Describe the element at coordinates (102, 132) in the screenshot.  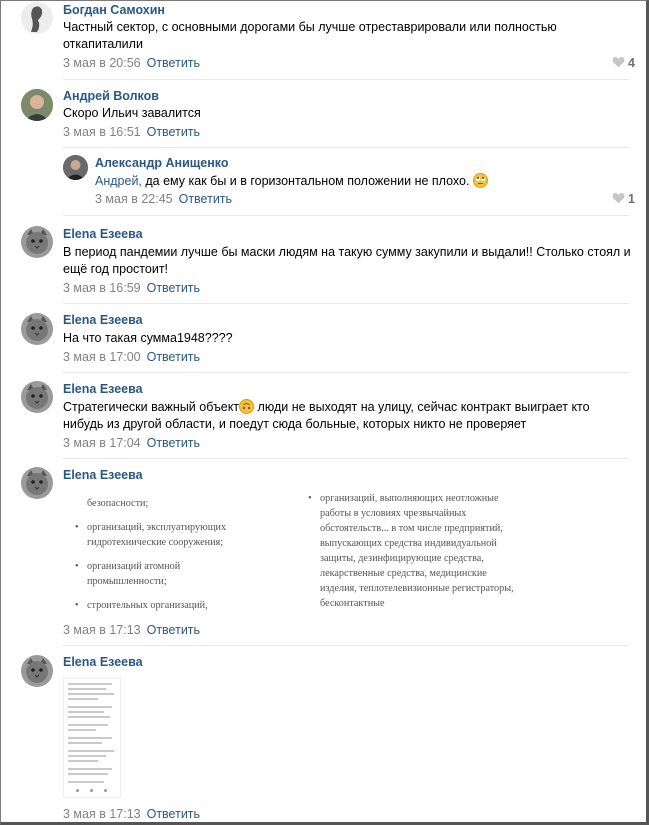
I see `comment-time: 3 мая в 16:51` at that location.